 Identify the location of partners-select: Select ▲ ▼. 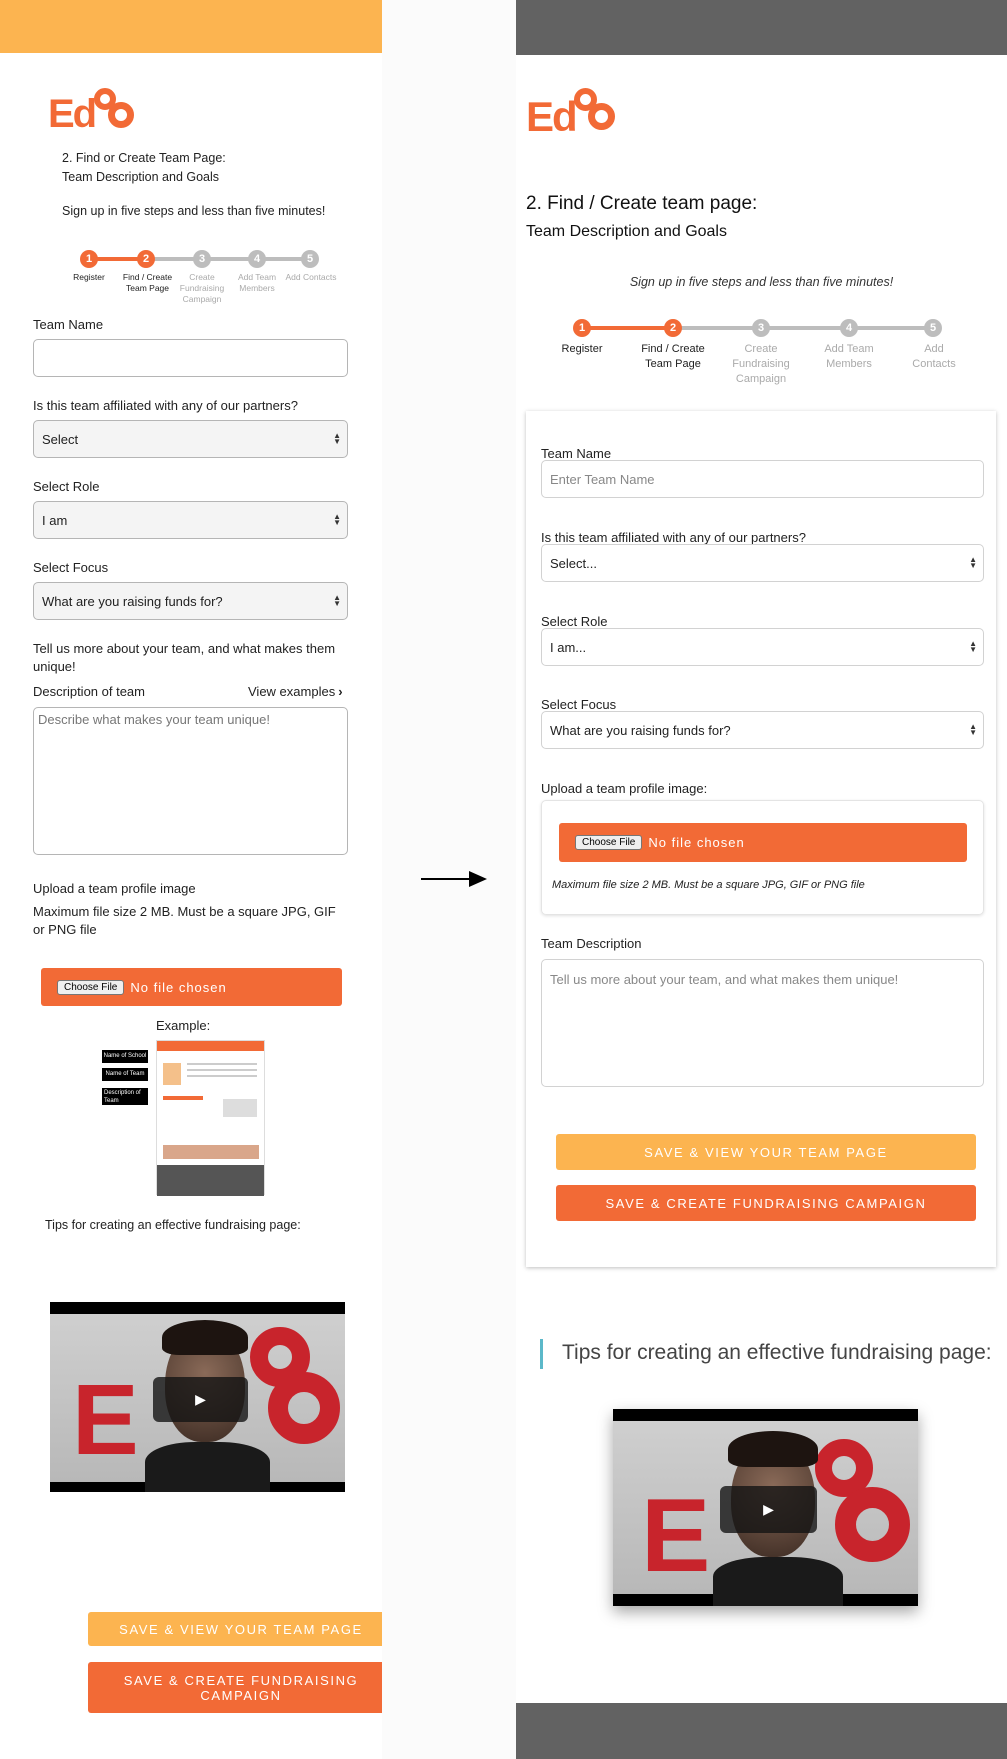
(190, 439).